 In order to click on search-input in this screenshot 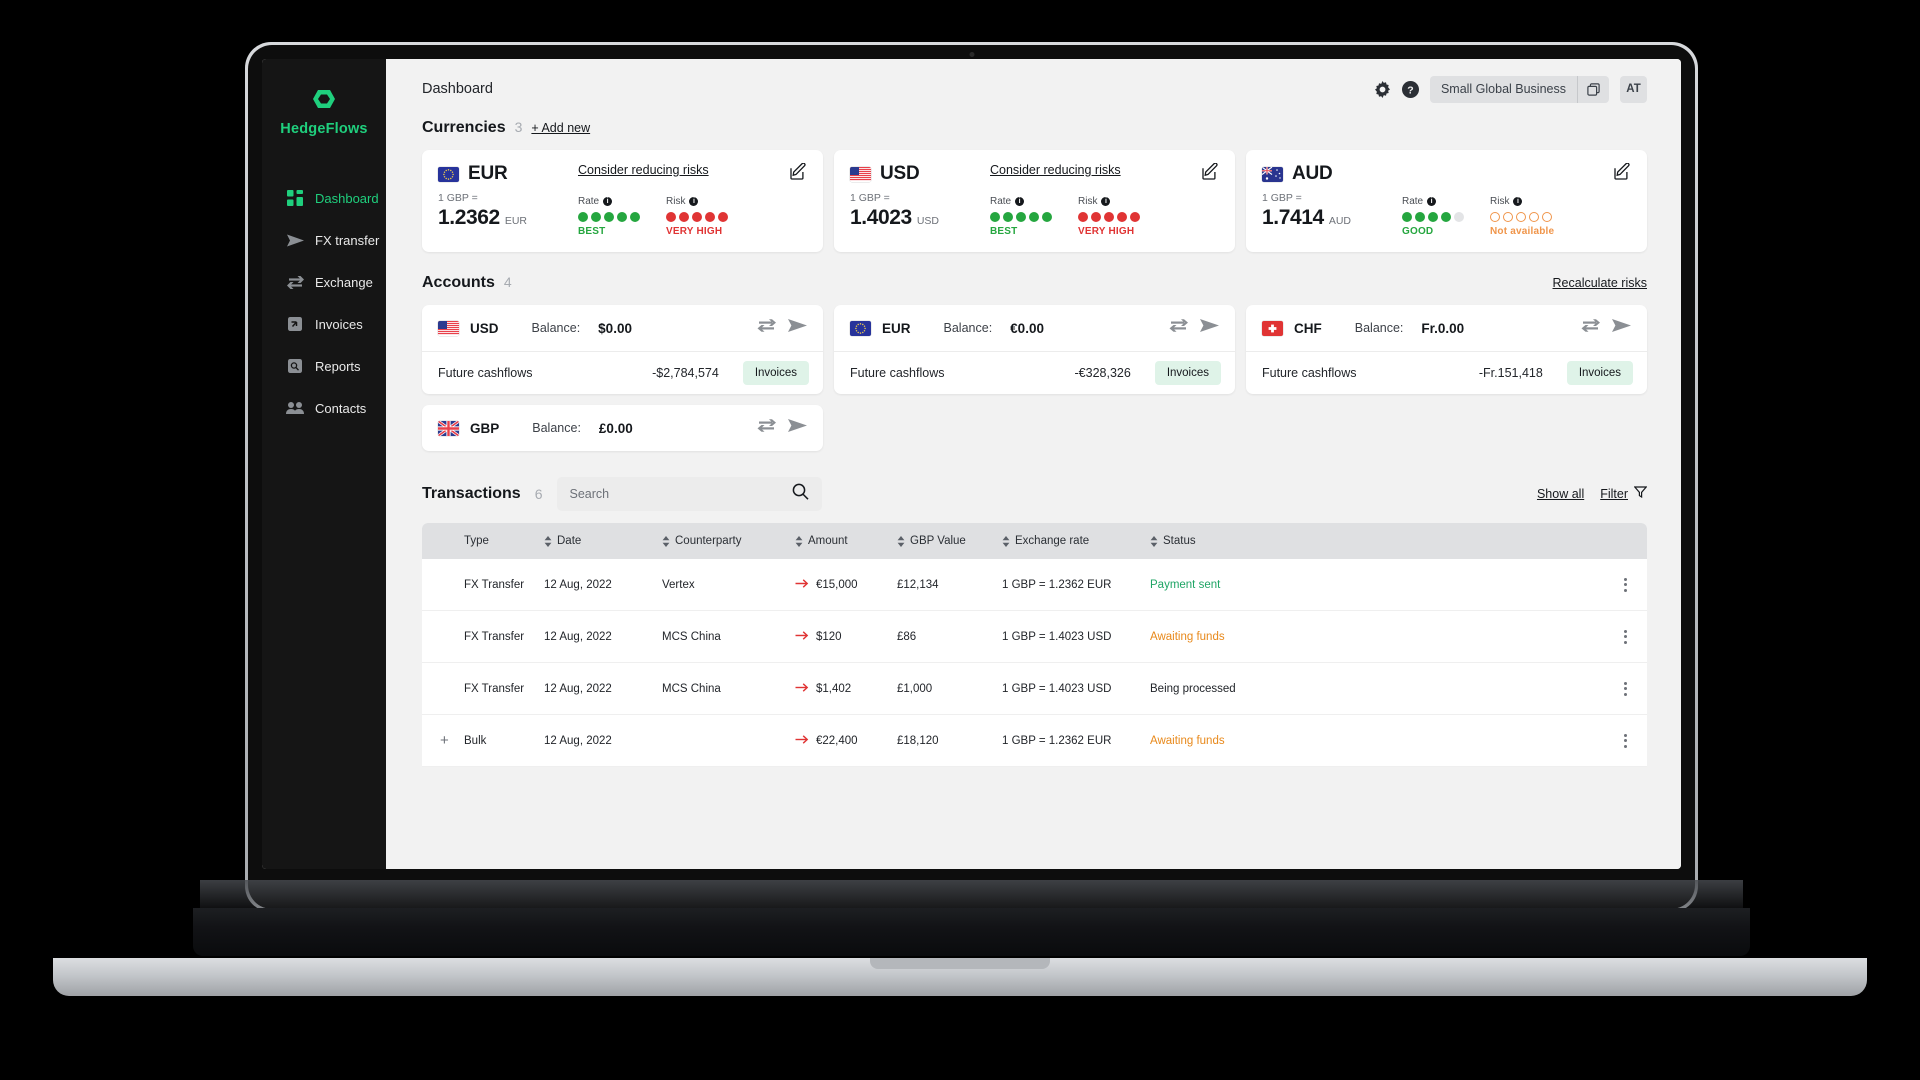, I will do `click(676, 494)`.